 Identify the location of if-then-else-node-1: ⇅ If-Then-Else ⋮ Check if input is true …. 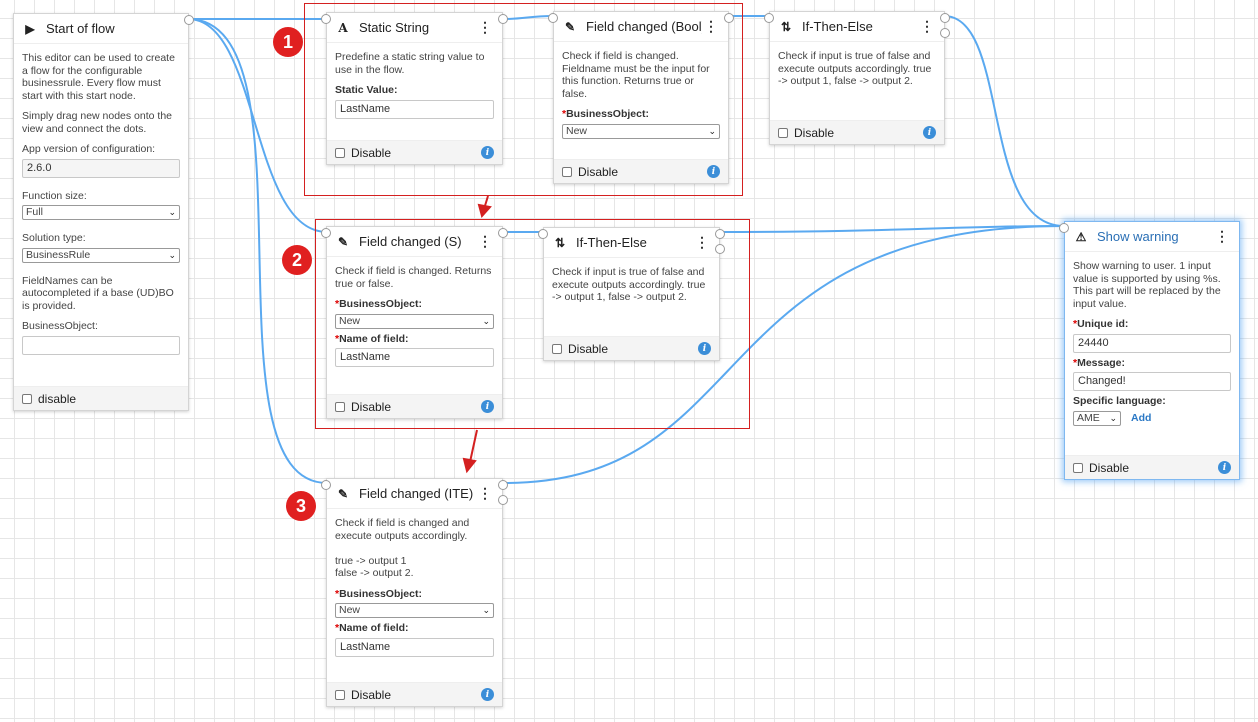
(857, 78).